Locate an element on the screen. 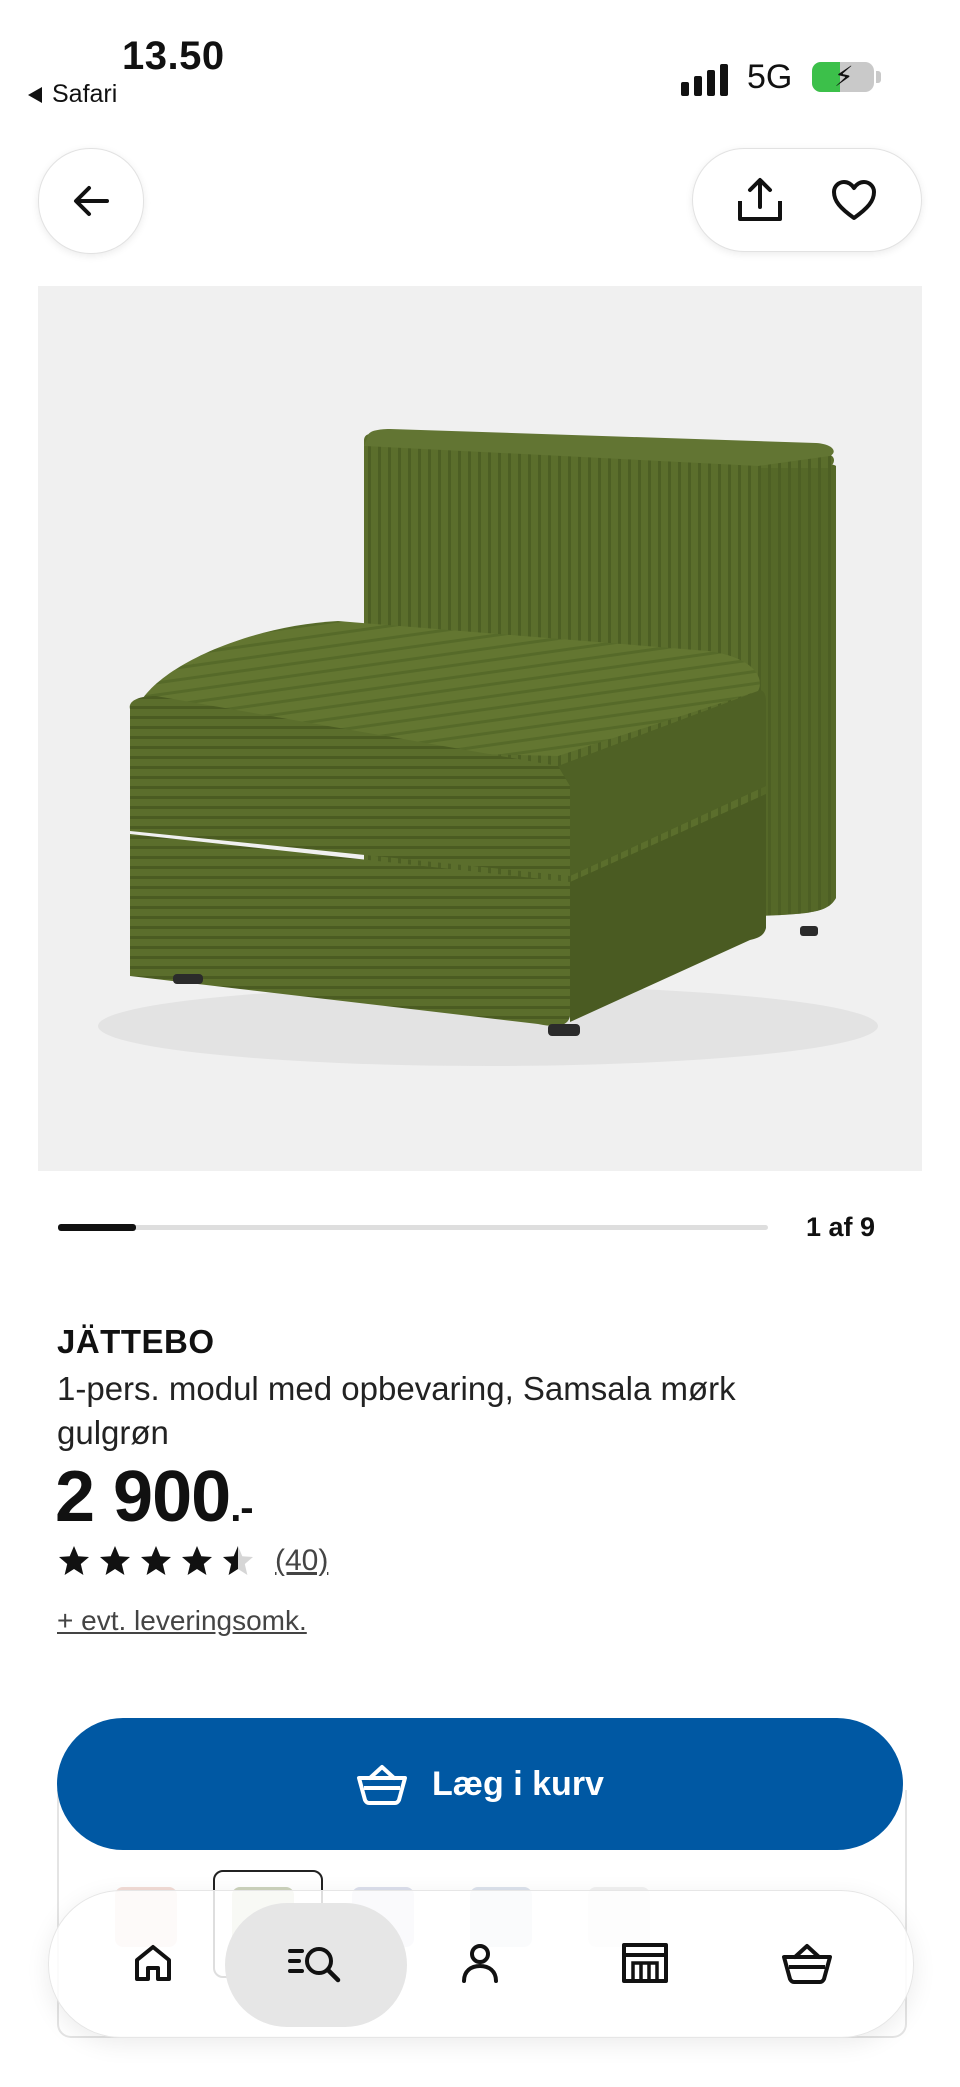 This screenshot has height=2087, width=960. share-icon is located at coordinates (760, 199).